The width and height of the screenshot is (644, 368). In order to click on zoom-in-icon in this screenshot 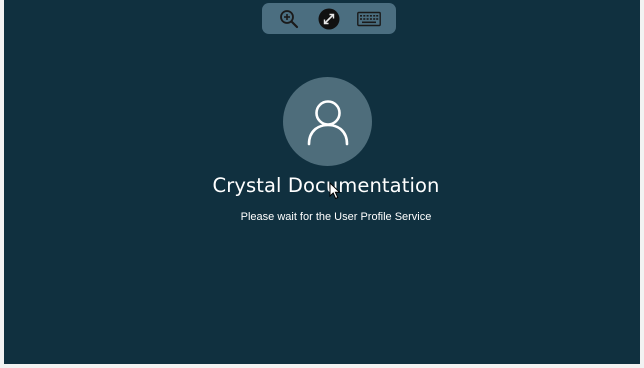, I will do `click(289, 18)`.